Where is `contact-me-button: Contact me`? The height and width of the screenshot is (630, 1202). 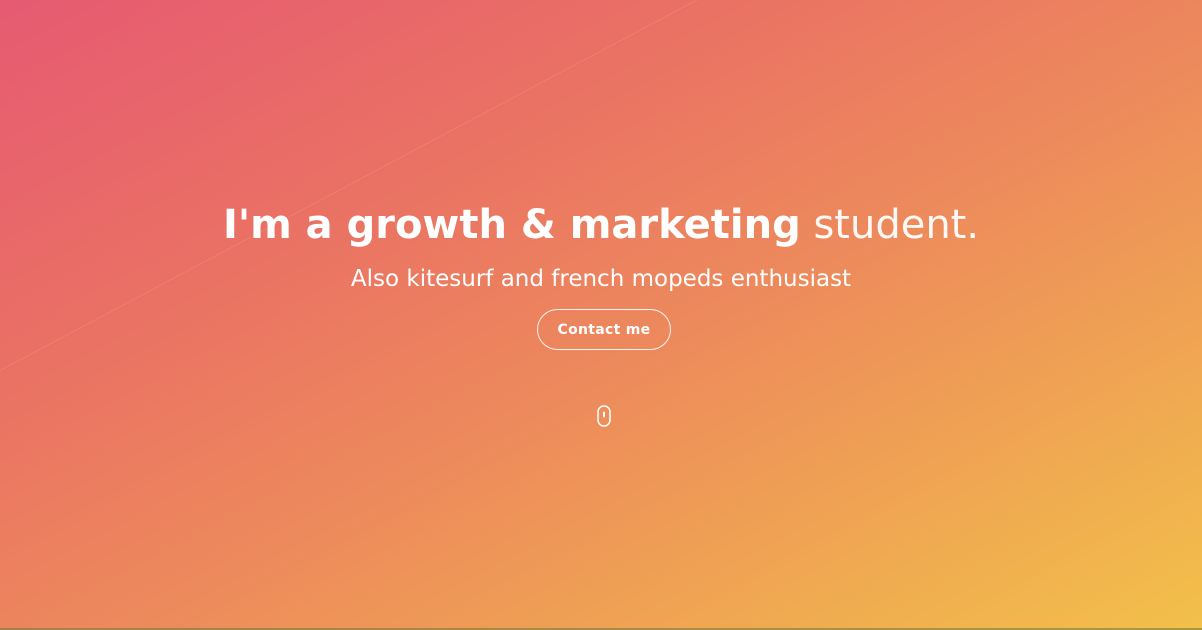
contact-me-button: Contact me is located at coordinates (604, 329).